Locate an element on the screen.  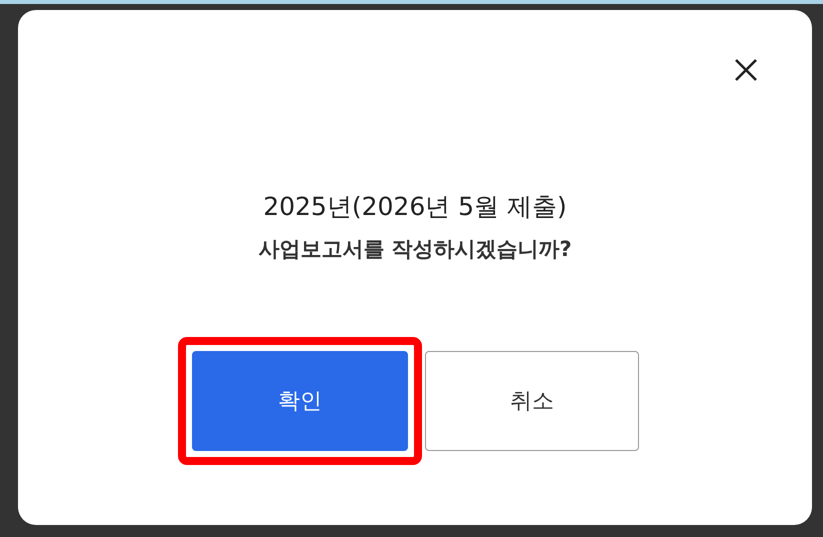
dialog-message: 2025년(2026년 5월 제출) is located at coordinates (415, 207).